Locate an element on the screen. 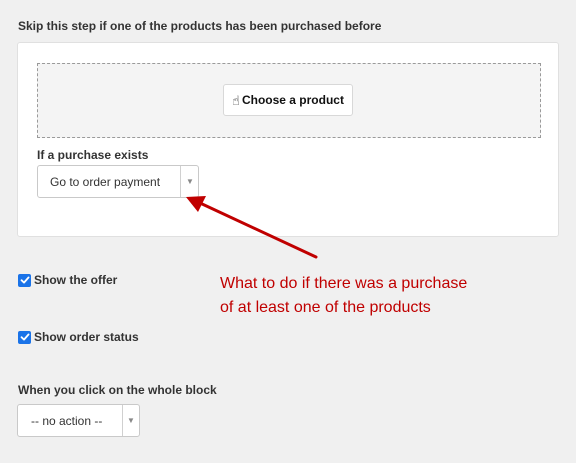 This screenshot has height=463, width=576. chevron-down-icon: ▼ is located at coordinates (131, 420).